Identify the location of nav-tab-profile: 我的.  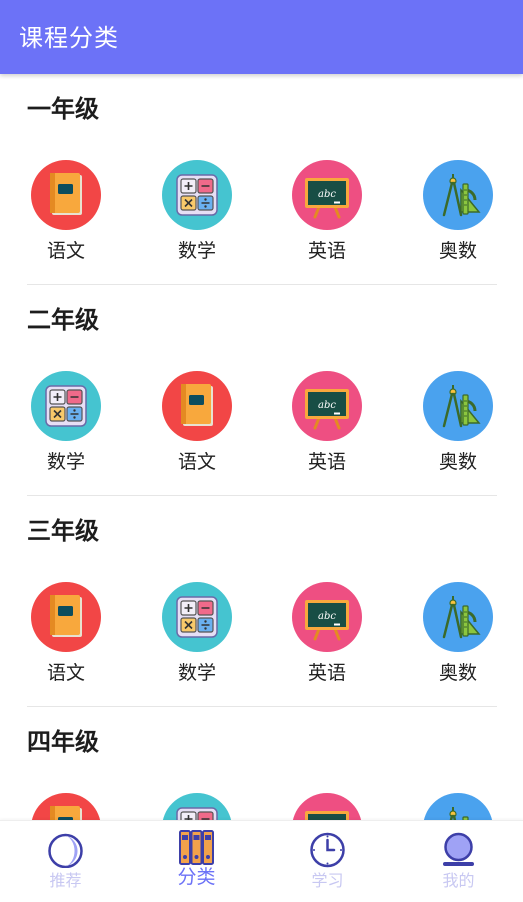
(458, 861).